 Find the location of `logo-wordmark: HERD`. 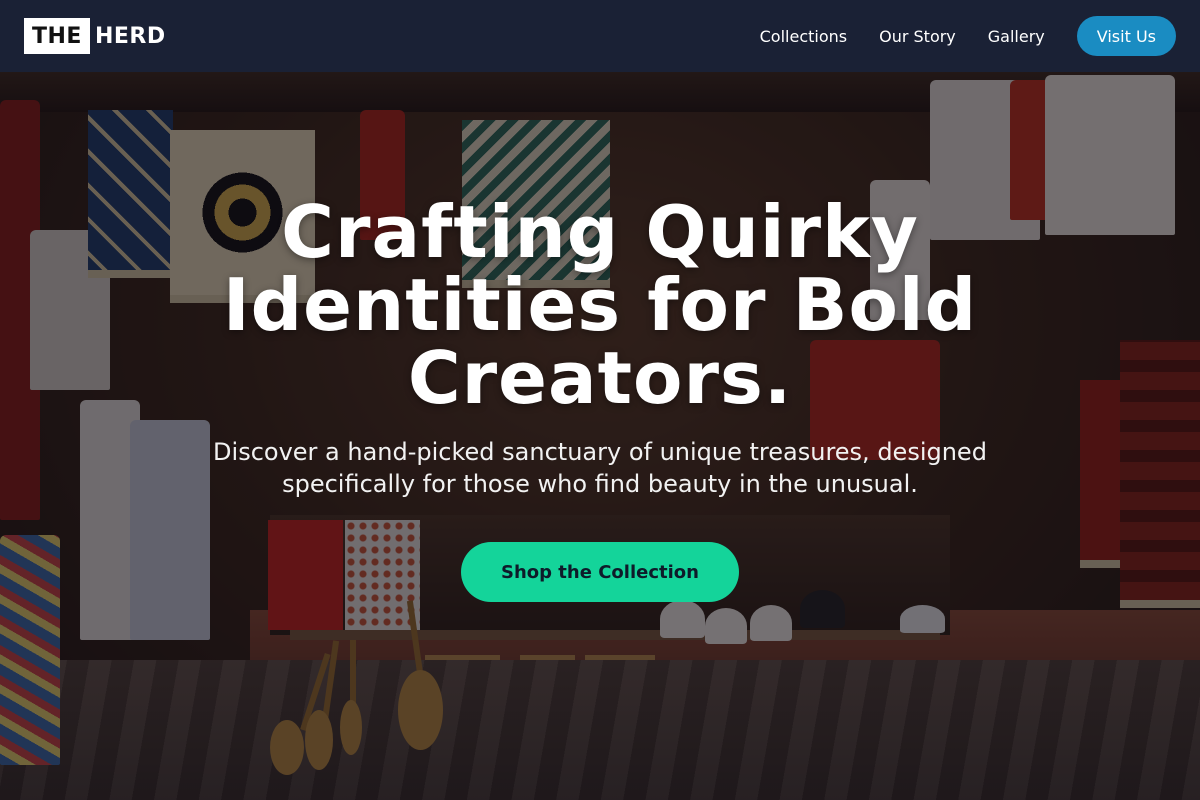

logo-wordmark: HERD is located at coordinates (130, 36).